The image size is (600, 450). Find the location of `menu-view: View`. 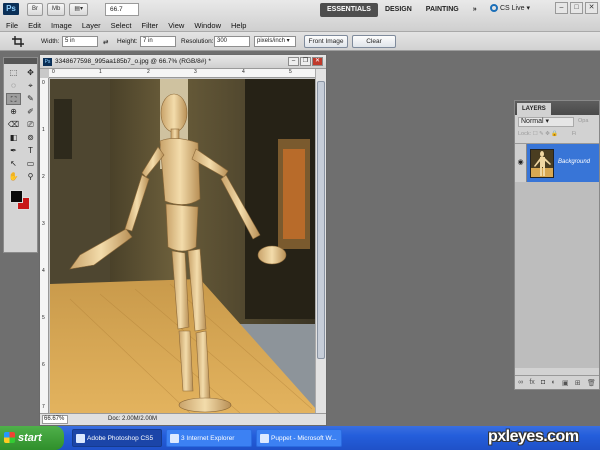

menu-view: View is located at coordinates (176, 25).